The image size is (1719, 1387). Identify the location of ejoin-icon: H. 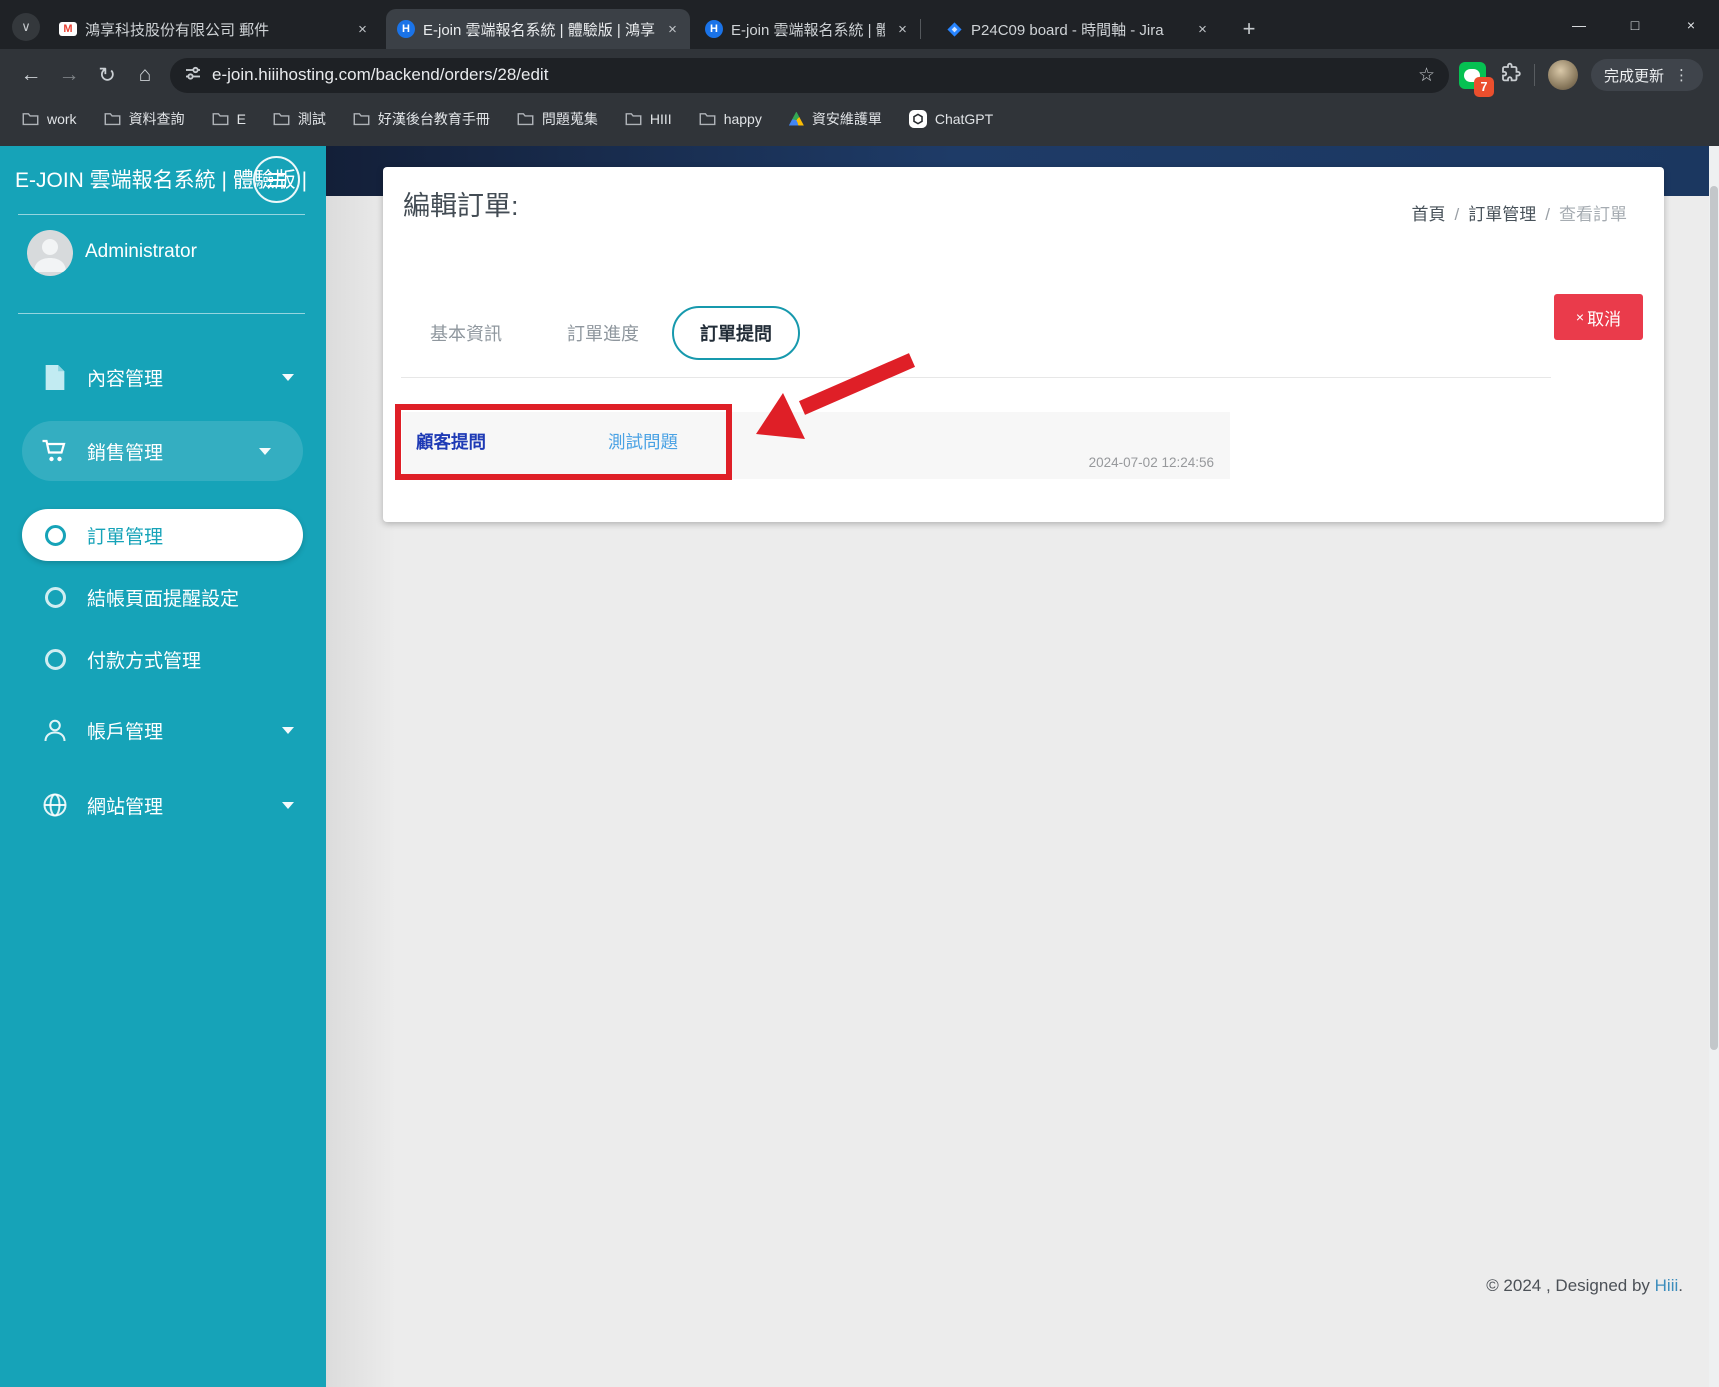
(406, 29).